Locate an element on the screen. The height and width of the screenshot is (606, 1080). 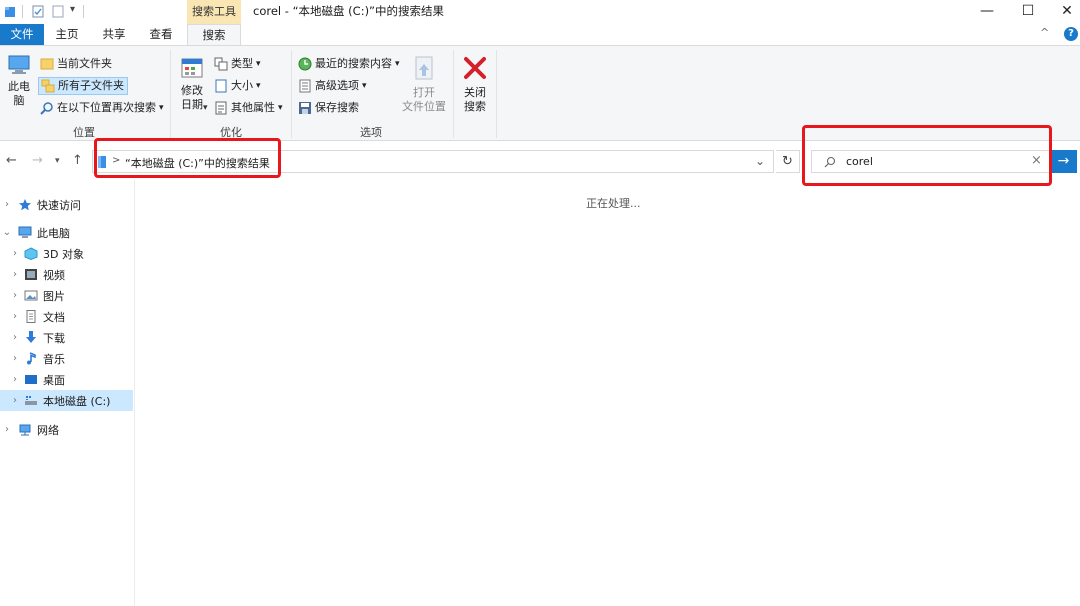
nav-item-label: 文档 is located at coordinates (54, 317).